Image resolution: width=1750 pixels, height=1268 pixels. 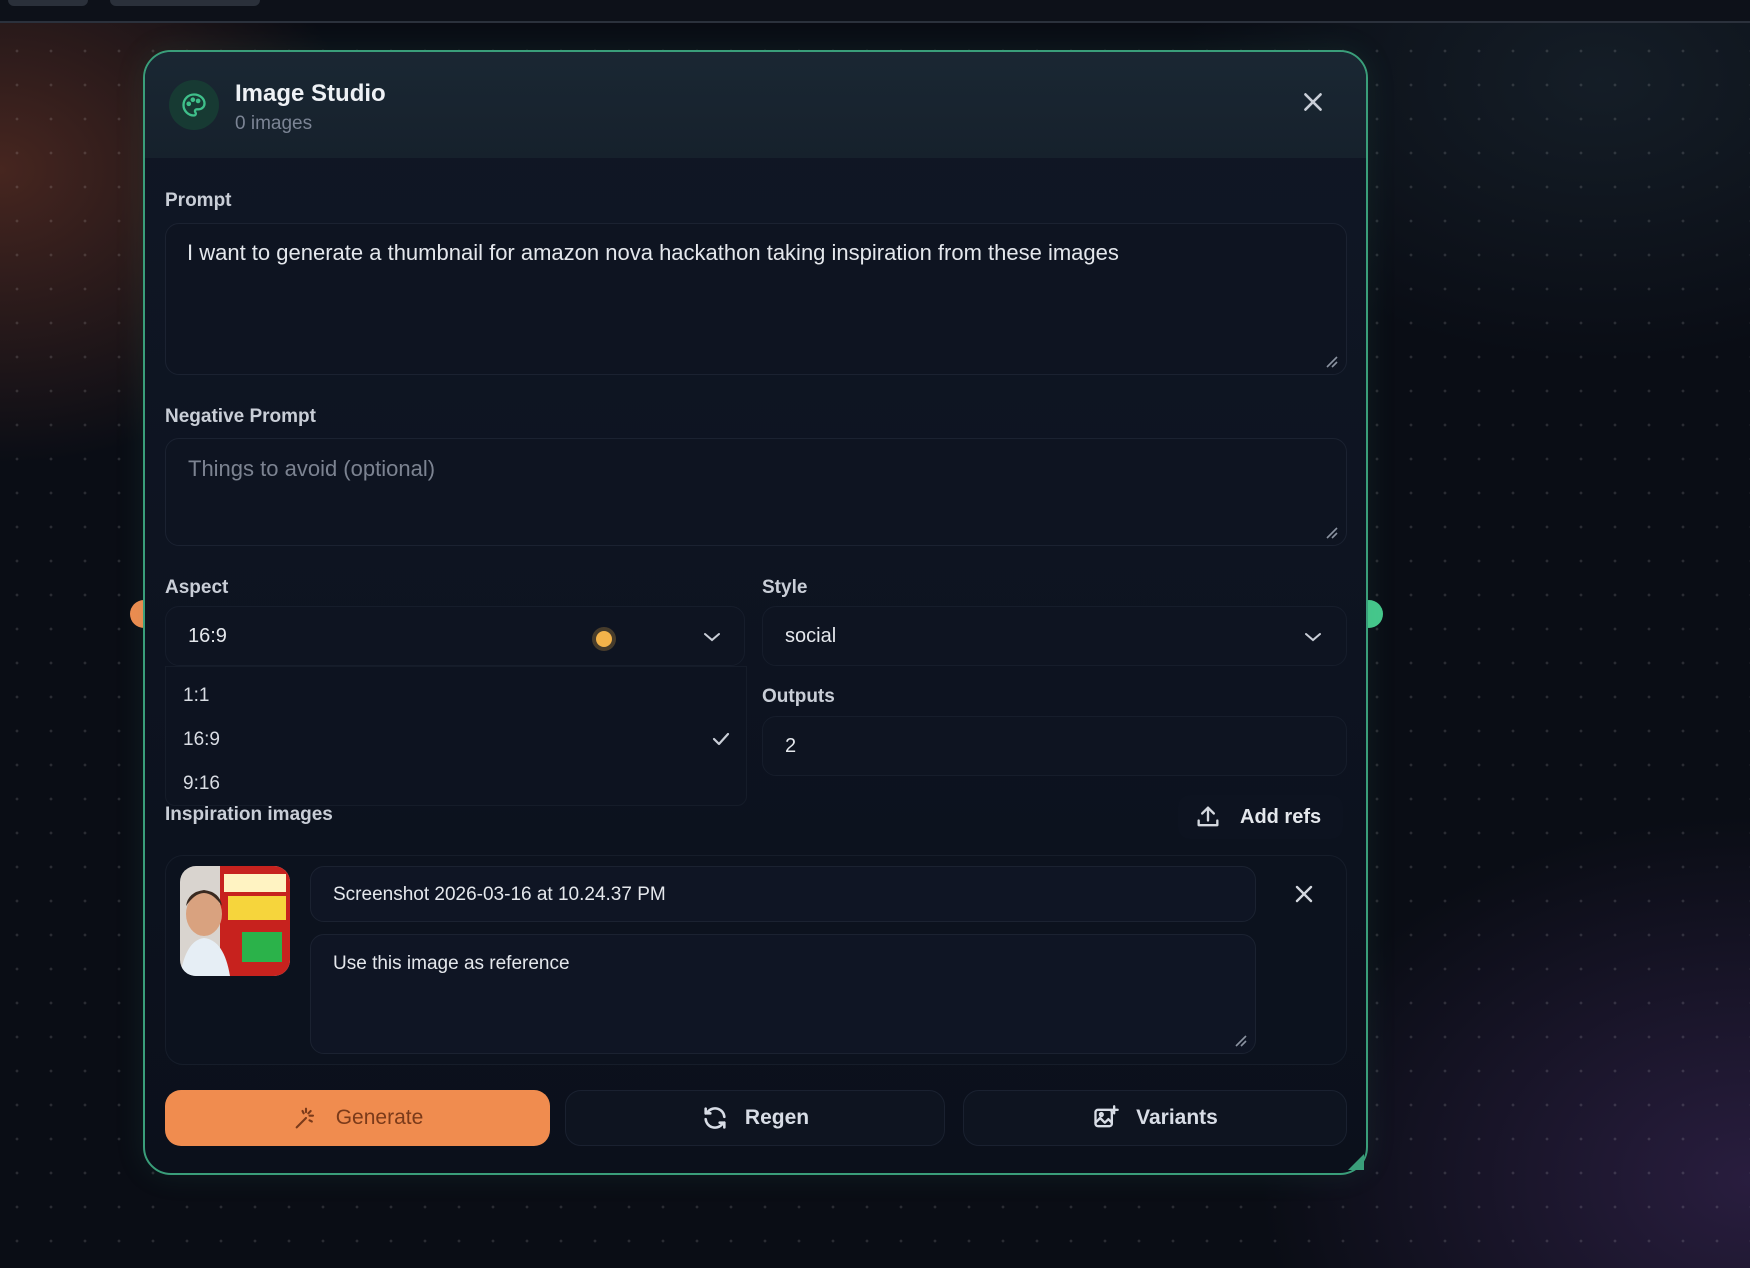 I want to click on remove-reference-icon, so click(x=1304, y=894).